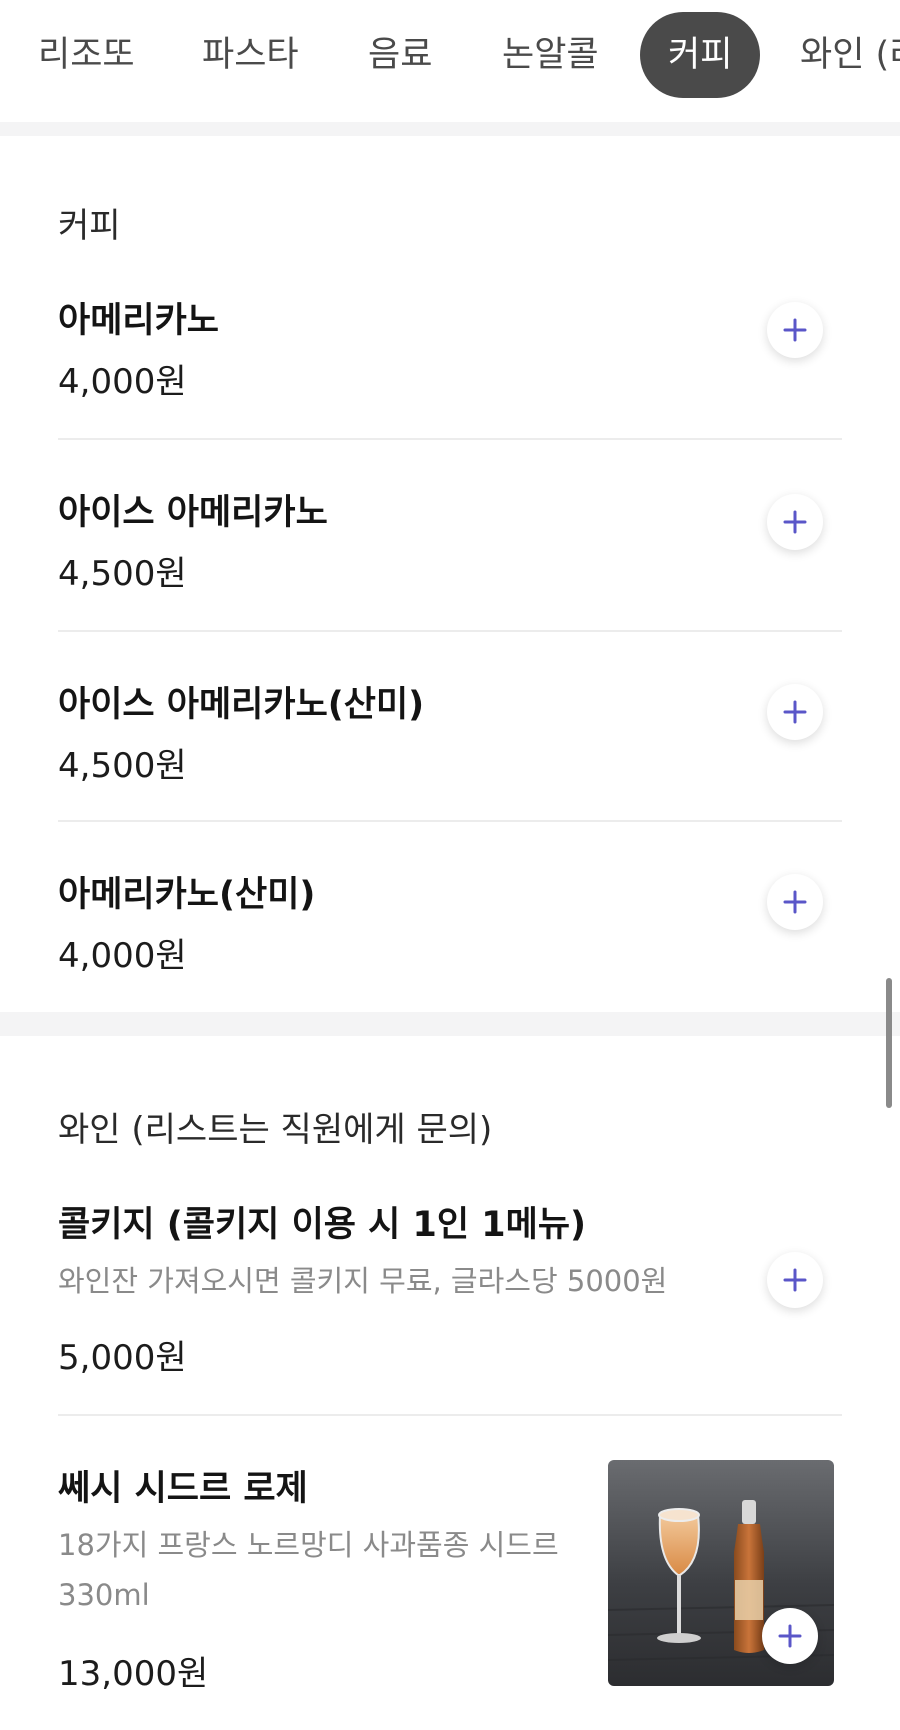 The image size is (900, 1730). Describe the element at coordinates (122, 1358) in the screenshot. I see `item-price: 5,000원` at that location.